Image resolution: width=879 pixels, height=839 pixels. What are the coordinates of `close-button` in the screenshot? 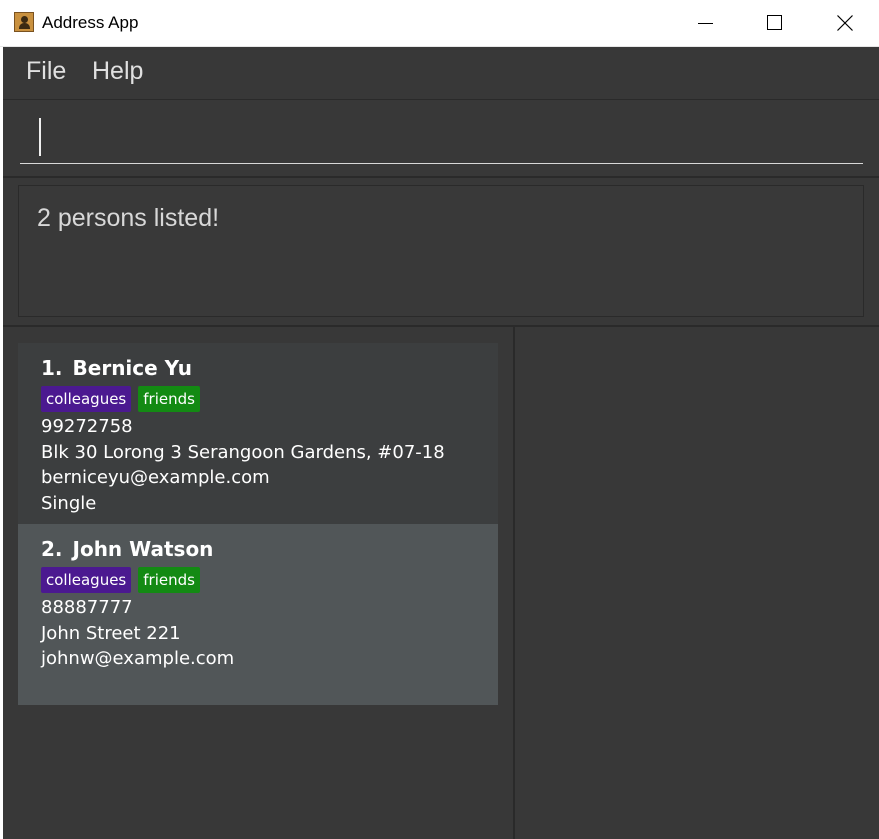 It's located at (845, 23).